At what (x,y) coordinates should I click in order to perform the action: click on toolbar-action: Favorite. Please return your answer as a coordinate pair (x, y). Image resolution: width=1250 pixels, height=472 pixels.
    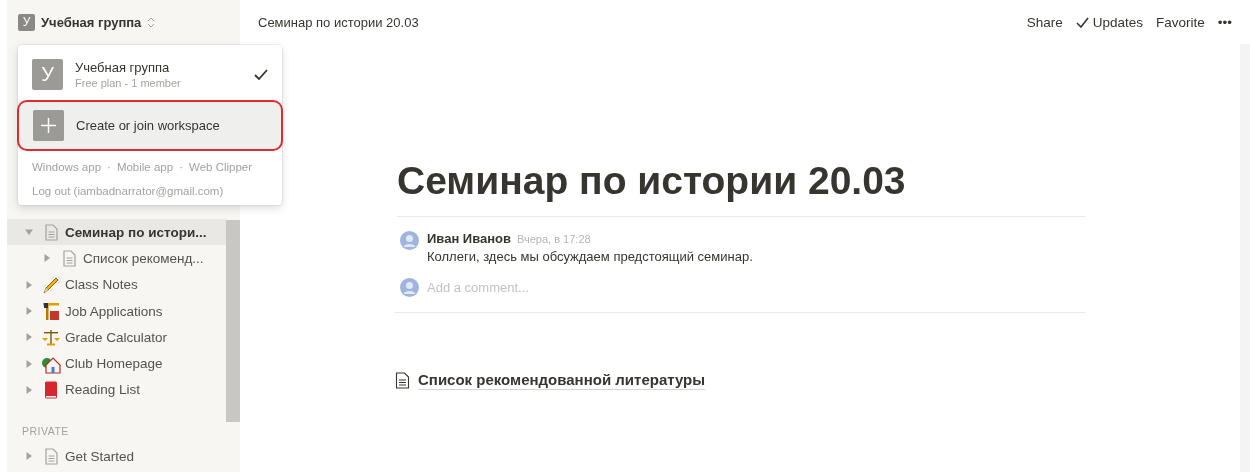
    Looking at the image, I should click on (1180, 22).